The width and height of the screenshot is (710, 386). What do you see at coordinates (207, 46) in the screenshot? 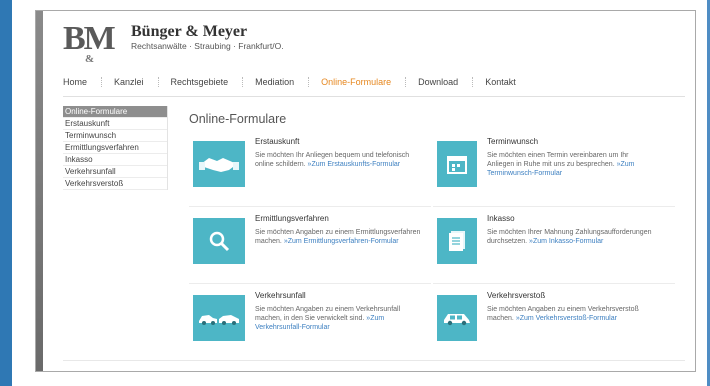
I see `brand-subtitle: Rechtsanwälte · Straubing · Frankfurt/O.` at bounding box center [207, 46].